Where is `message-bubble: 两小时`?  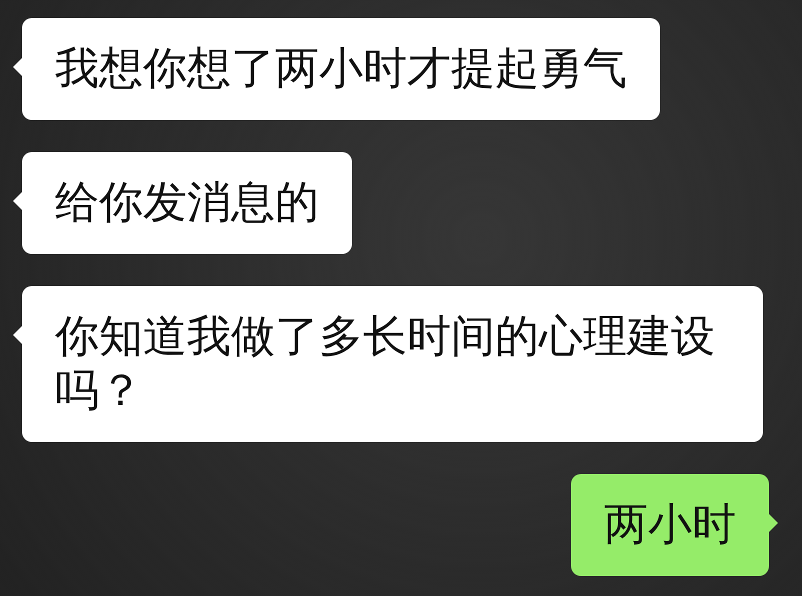
message-bubble: 两小时 is located at coordinates (670, 525).